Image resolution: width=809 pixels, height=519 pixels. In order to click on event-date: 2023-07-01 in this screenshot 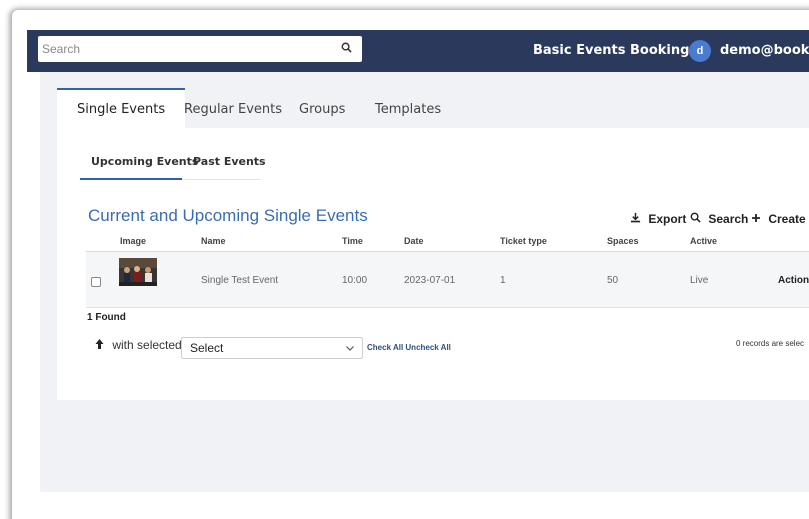, I will do `click(430, 280)`.